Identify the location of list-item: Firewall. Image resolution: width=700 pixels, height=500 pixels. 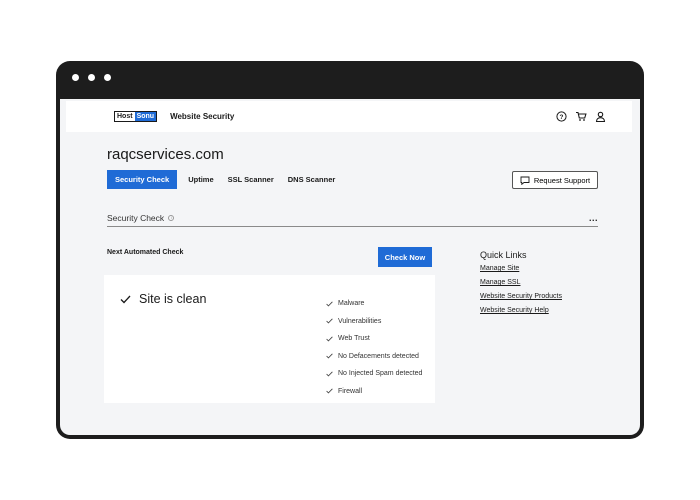
(374, 392).